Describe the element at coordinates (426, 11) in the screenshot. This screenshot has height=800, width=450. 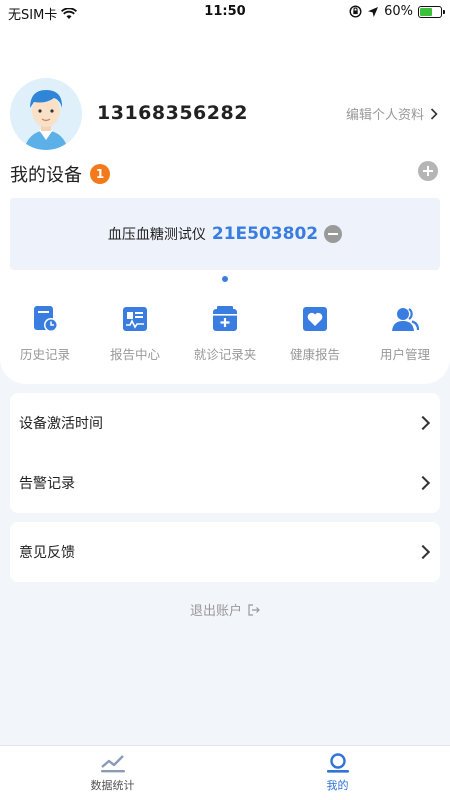
I see `battery-fill` at that location.